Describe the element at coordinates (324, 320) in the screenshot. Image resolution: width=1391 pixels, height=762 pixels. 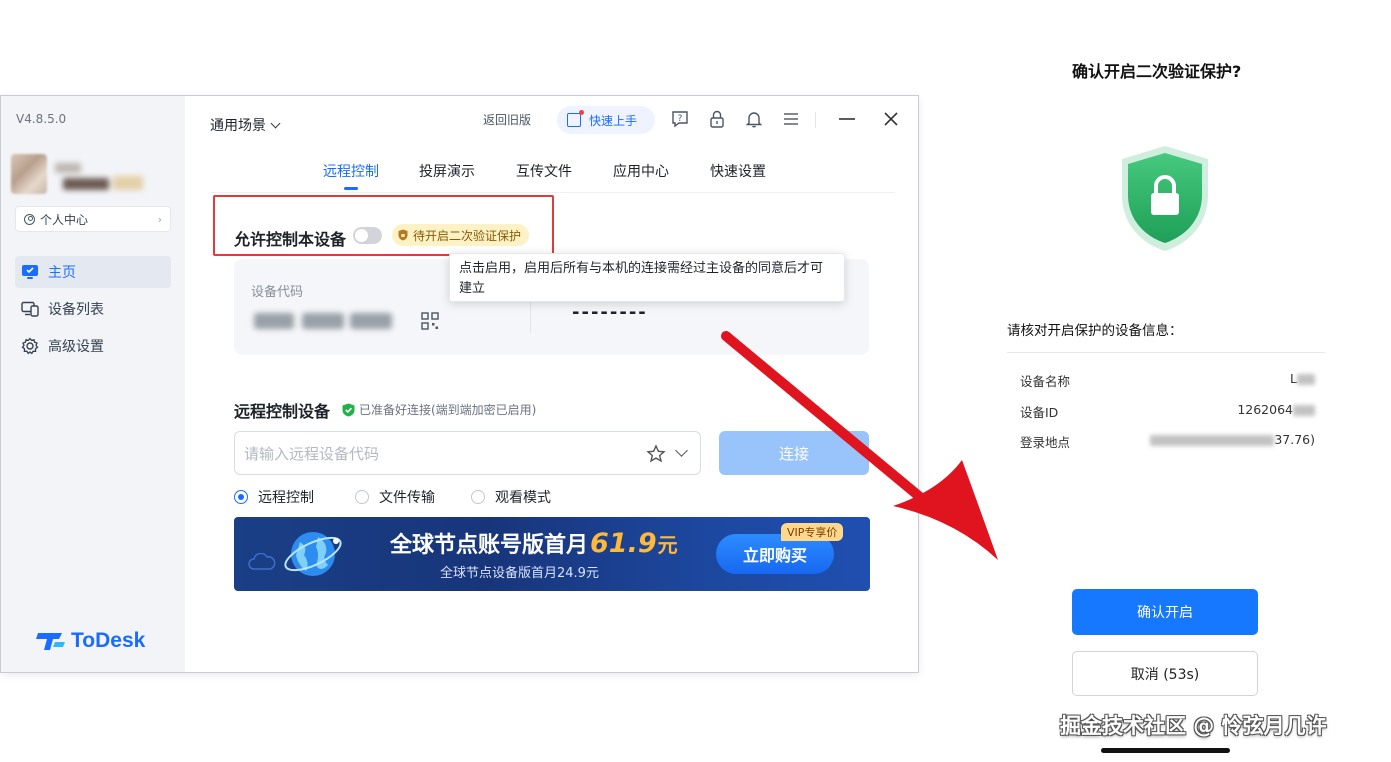
I see `device-code-redacted` at that location.